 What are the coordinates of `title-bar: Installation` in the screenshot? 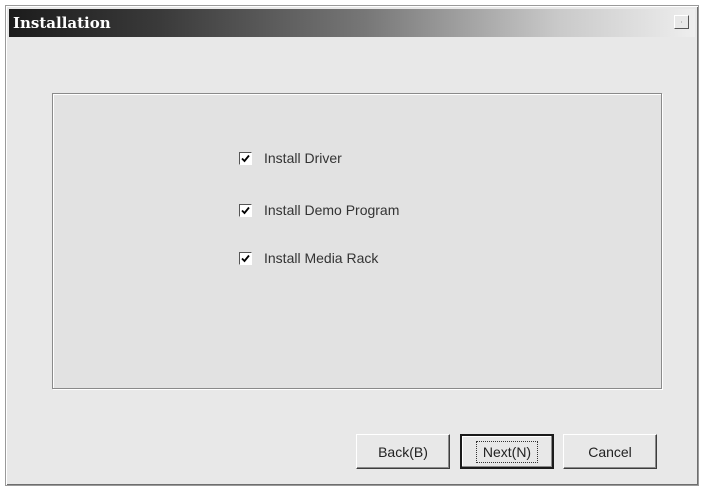 It's located at (352, 23).